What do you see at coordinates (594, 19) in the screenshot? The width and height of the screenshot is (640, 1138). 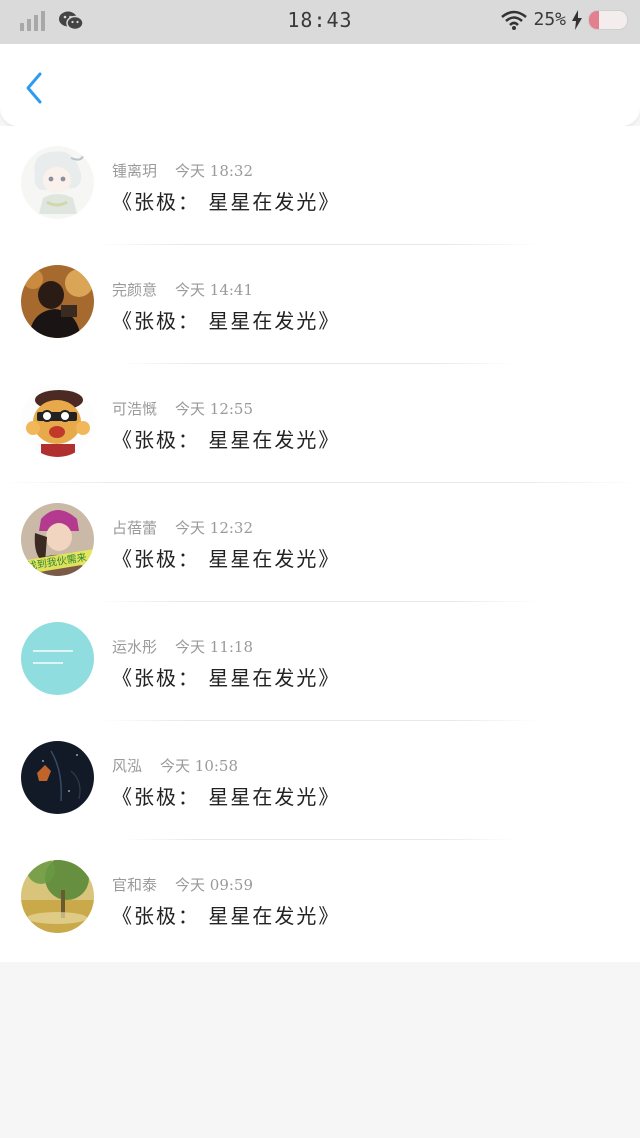 I see `battery-level` at bounding box center [594, 19].